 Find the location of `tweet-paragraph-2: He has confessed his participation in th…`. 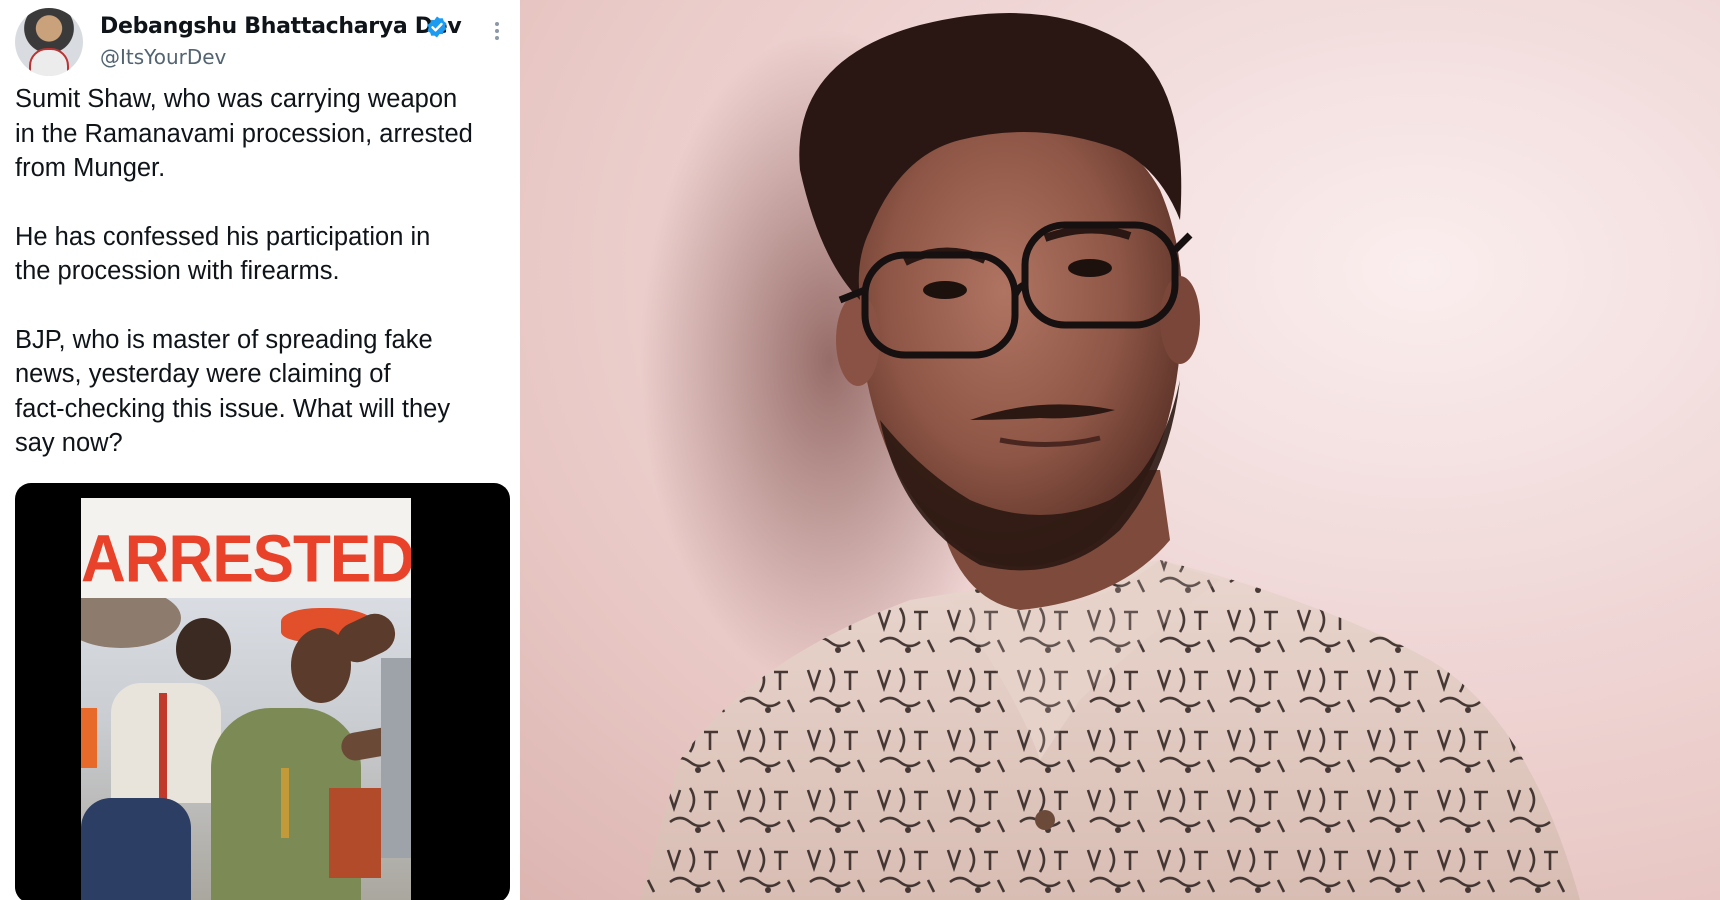

tweet-paragraph-2: He has confessed his participation in th… is located at coordinates (223, 254).